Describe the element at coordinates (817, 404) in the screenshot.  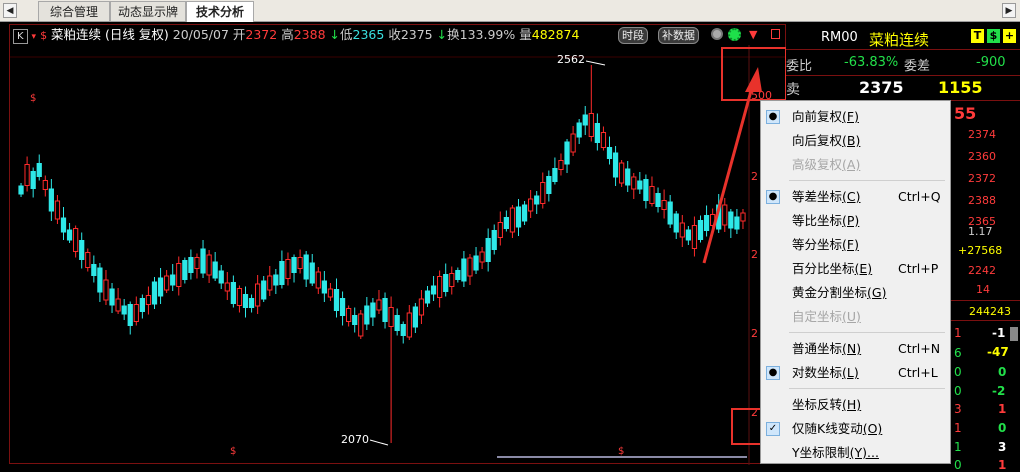
I see `menu-label: 坐标反转` at that location.